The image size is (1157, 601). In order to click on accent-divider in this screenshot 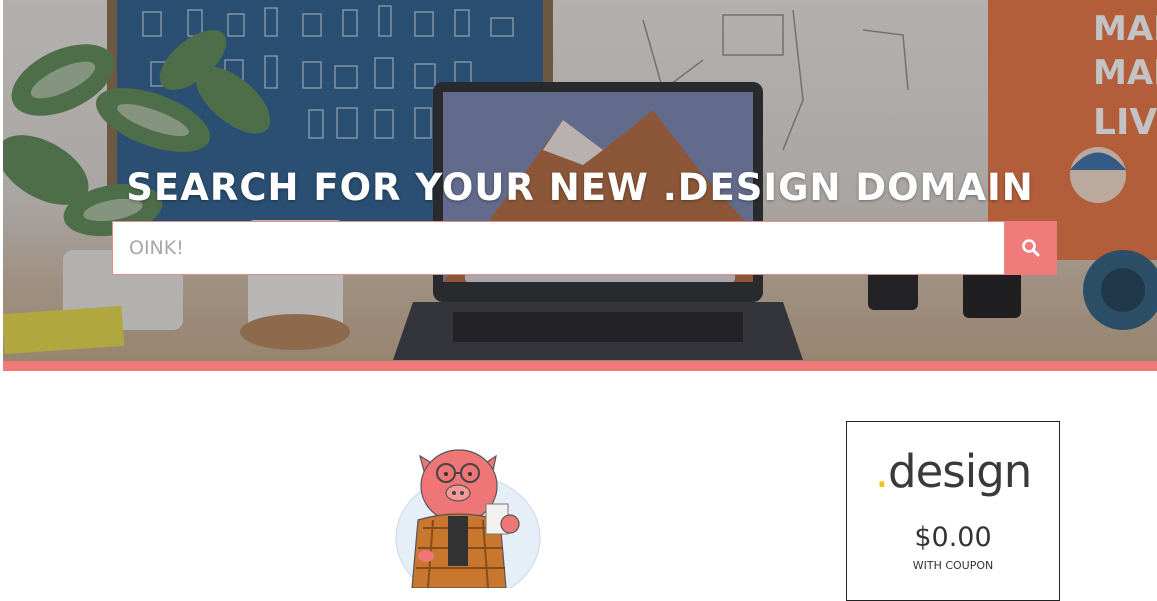, I will do `click(580, 366)`.